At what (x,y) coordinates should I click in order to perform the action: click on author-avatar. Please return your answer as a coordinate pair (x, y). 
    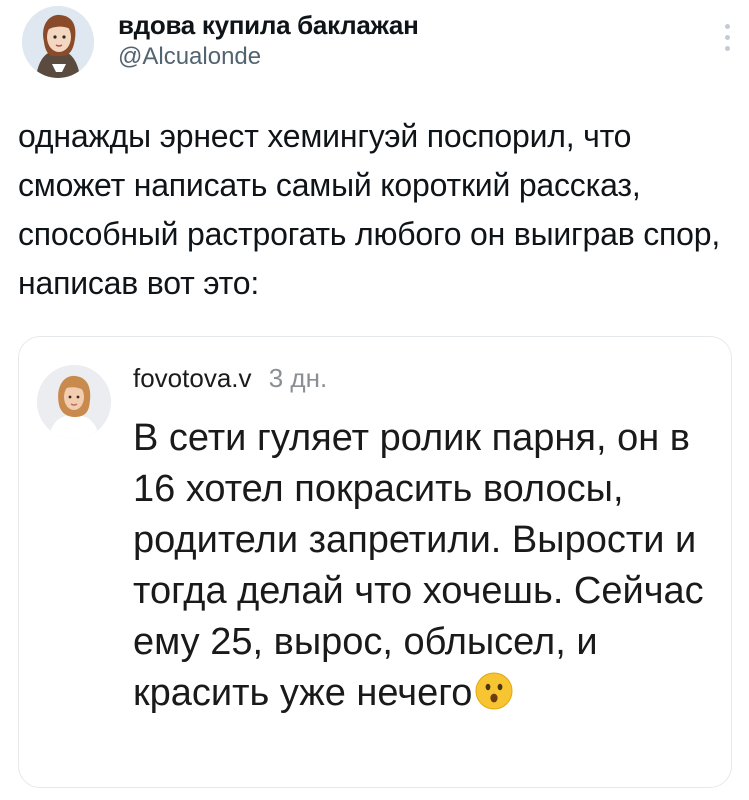
    Looking at the image, I should click on (58, 42).